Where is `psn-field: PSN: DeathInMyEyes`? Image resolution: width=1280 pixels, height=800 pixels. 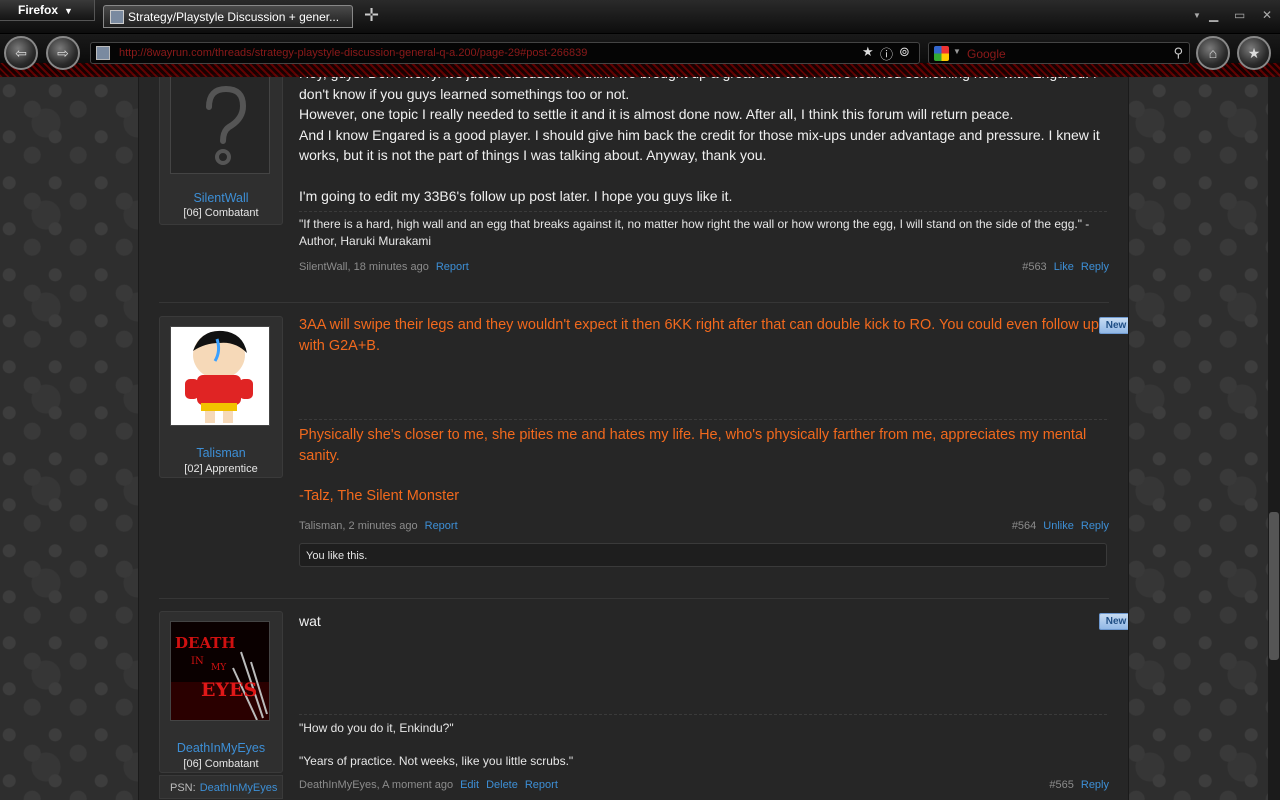 psn-field: PSN: DeathInMyEyes is located at coordinates (221, 787).